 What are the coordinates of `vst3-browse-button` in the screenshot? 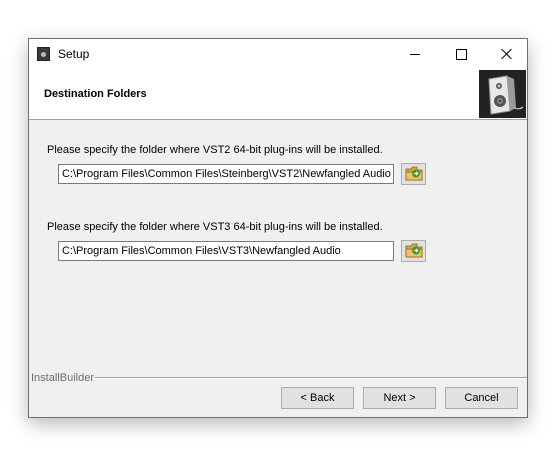 It's located at (413, 251).